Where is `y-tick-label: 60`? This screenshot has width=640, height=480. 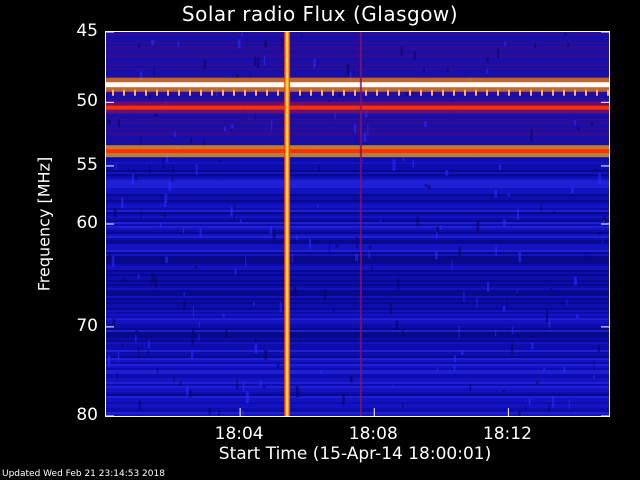 y-tick-label: 60 is located at coordinates (87, 223).